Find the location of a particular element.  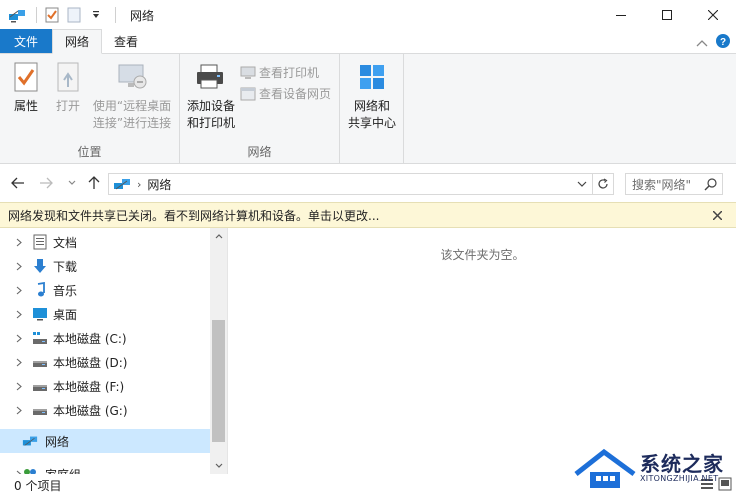

nav-item: 桌面 is located at coordinates (105, 314).